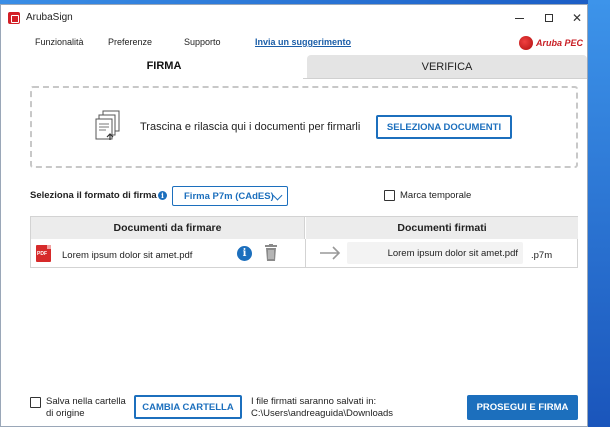 The height and width of the screenshot is (427, 610). What do you see at coordinates (577, 18) in the screenshot?
I see `close-icon: ✕` at bounding box center [577, 18].